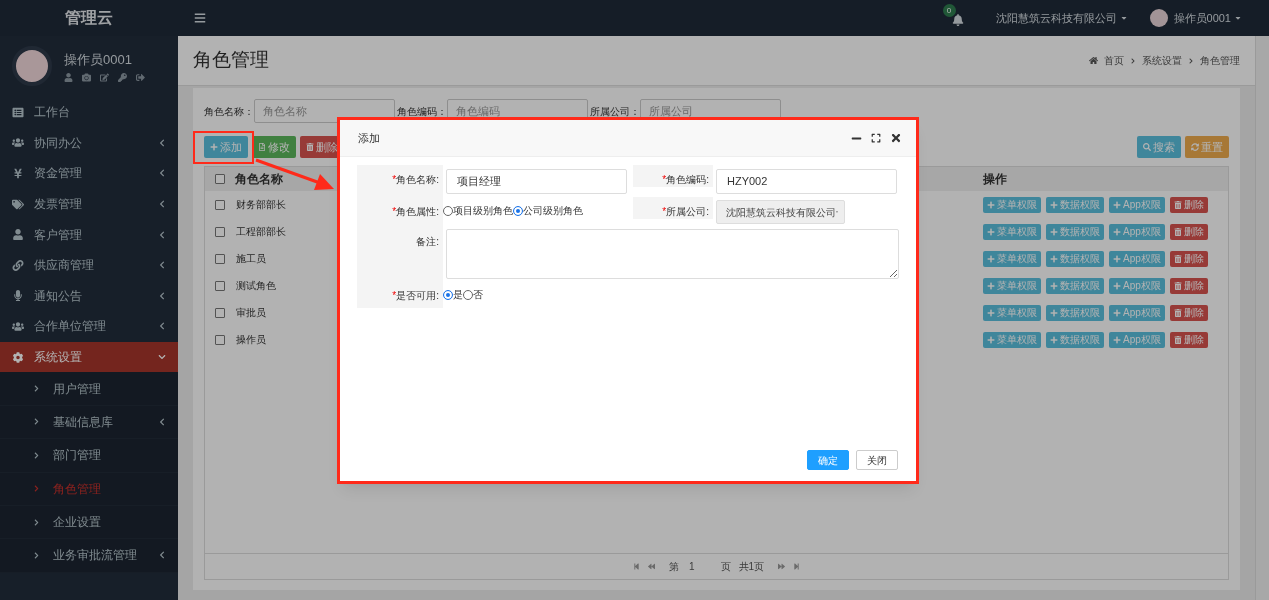  I want to click on sidebar-item: 供应商管理, so click(89, 265).